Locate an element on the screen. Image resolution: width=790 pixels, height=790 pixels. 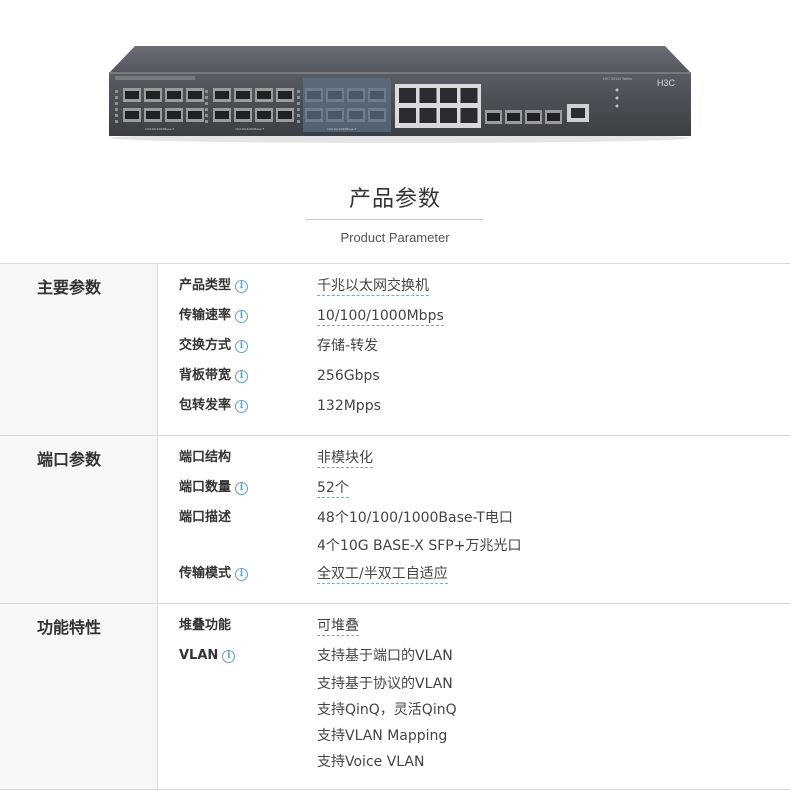
spec-value-link: 千兆以太网交换机 is located at coordinates (373, 286).